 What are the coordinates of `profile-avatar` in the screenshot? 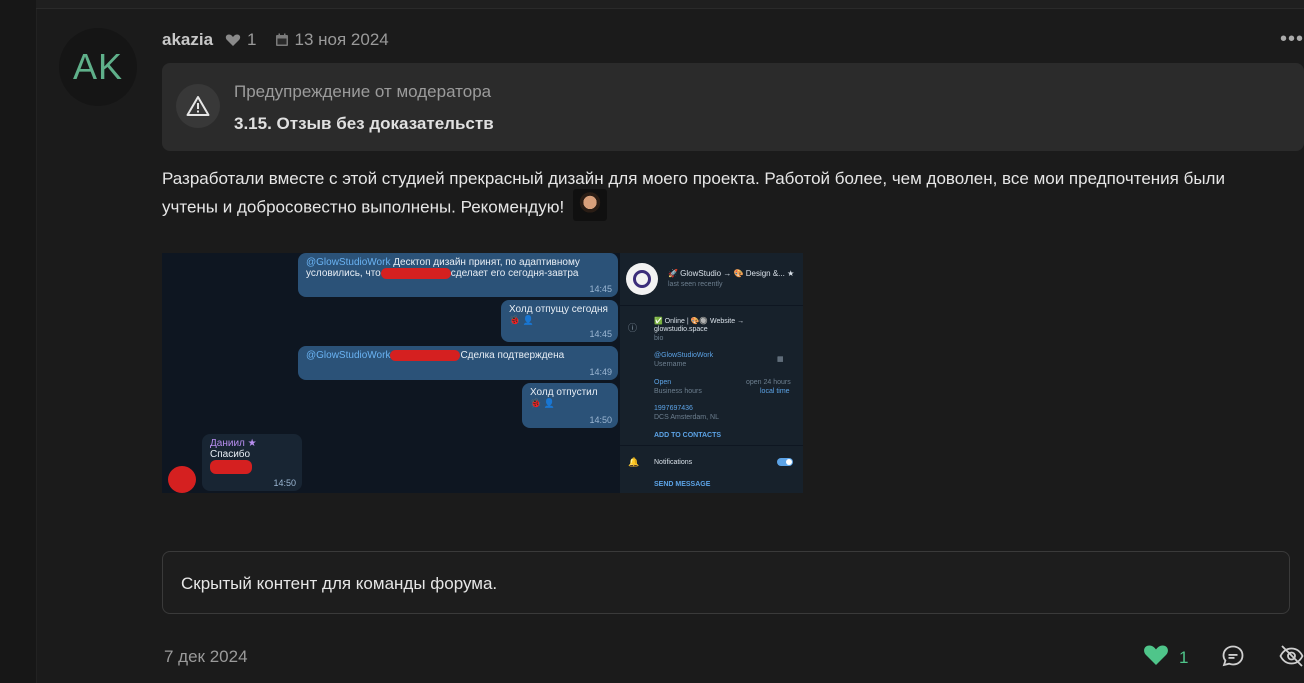 It's located at (642, 279).